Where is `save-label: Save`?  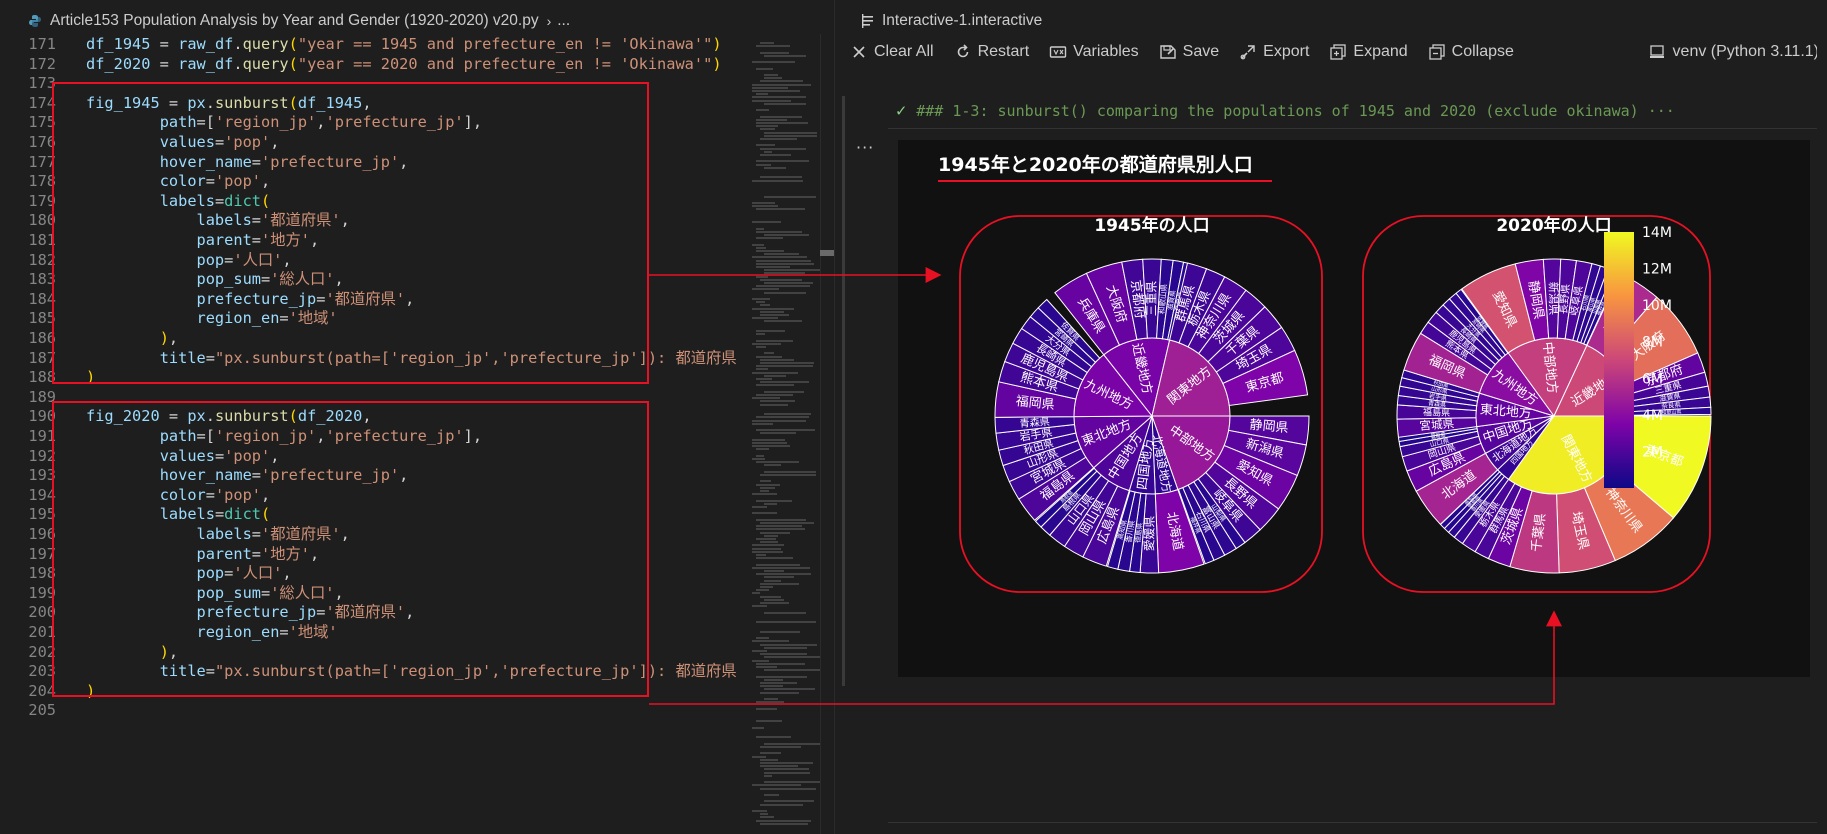 save-label: Save is located at coordinates (1201, 51).